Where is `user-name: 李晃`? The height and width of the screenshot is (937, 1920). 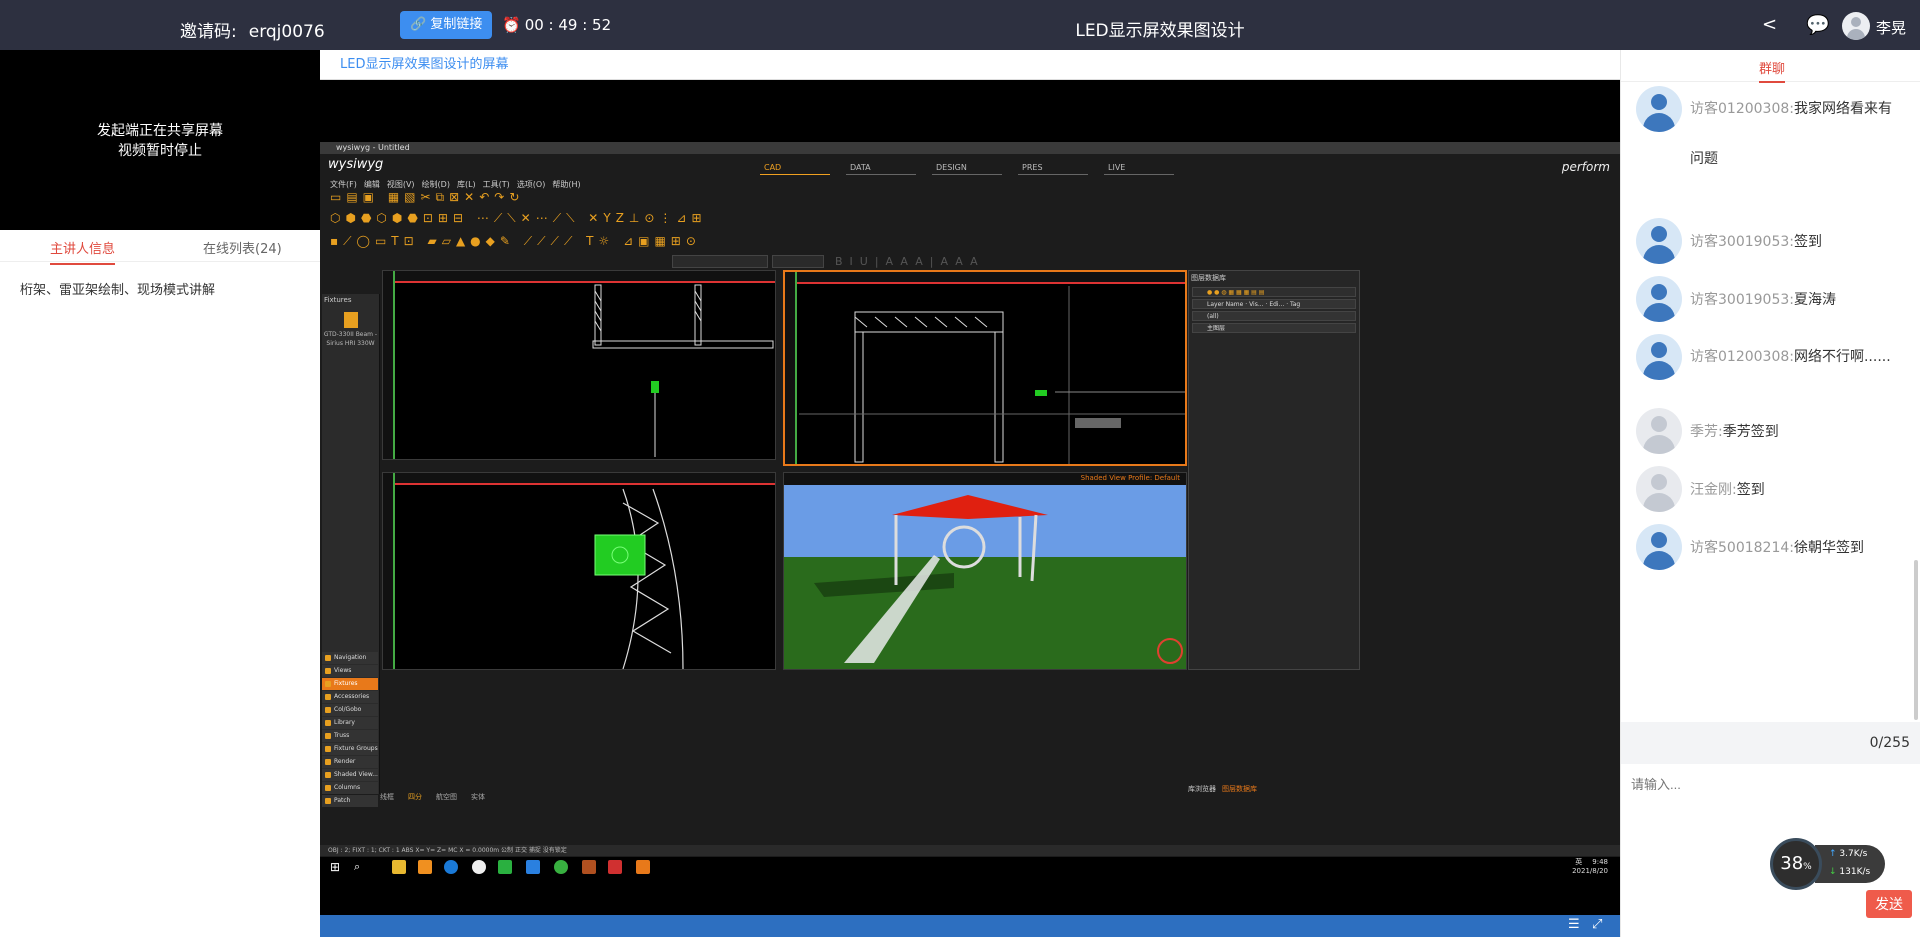 user-name: 李晃 is located at coordinates (1891, 27).